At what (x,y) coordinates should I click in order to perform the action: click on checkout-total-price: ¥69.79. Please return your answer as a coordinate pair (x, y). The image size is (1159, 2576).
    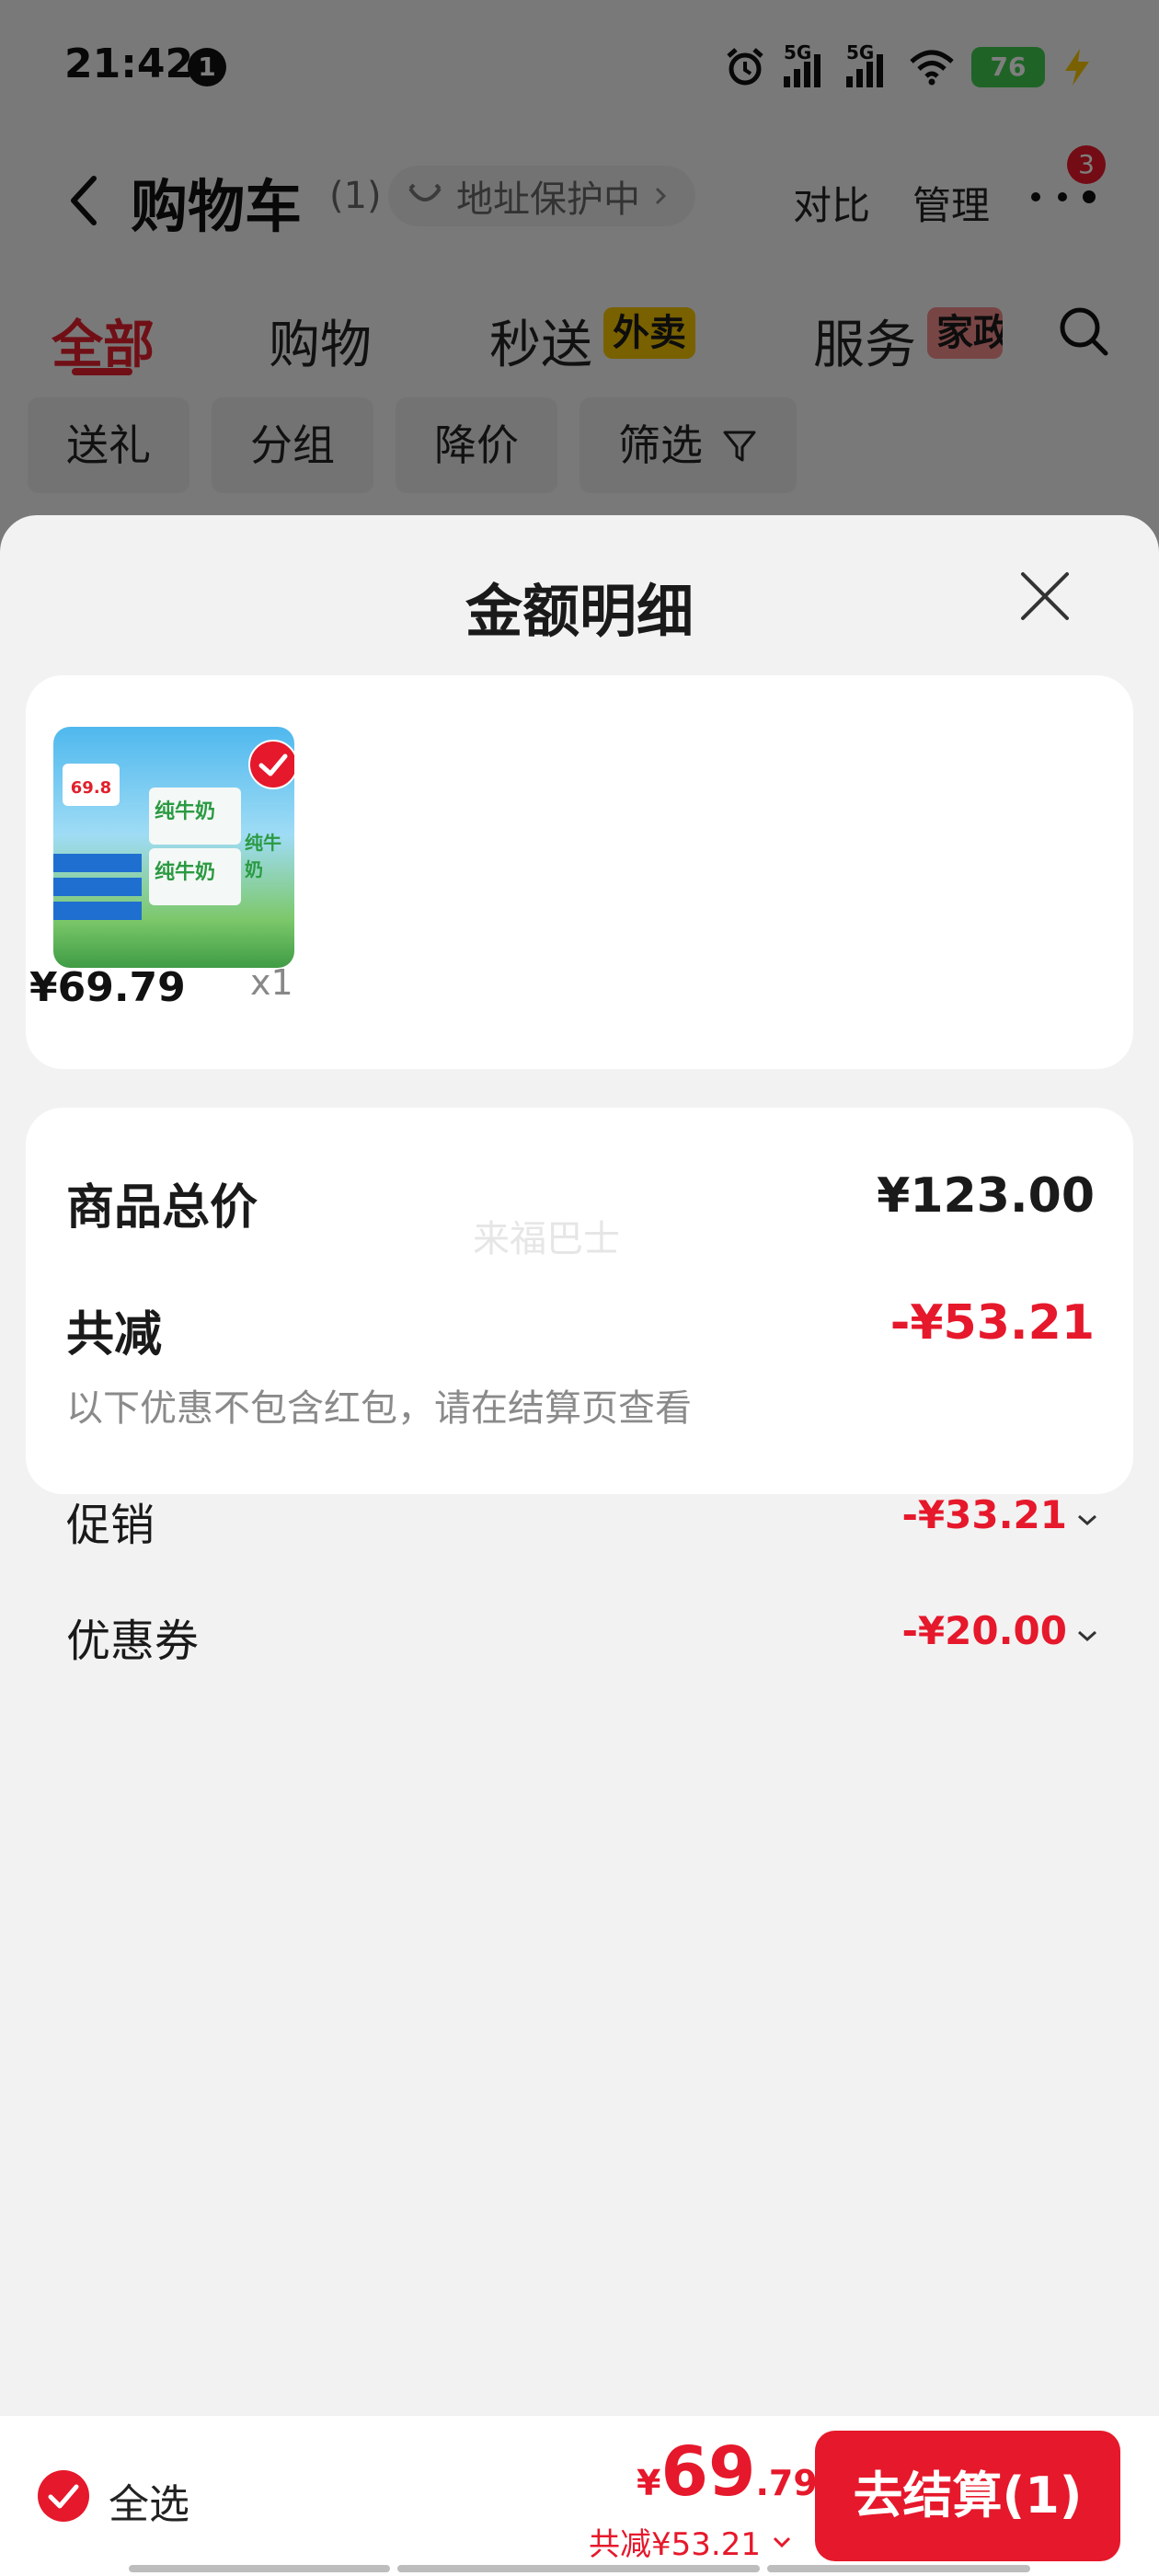
    Looking at the image, I should click on (727, 2472).